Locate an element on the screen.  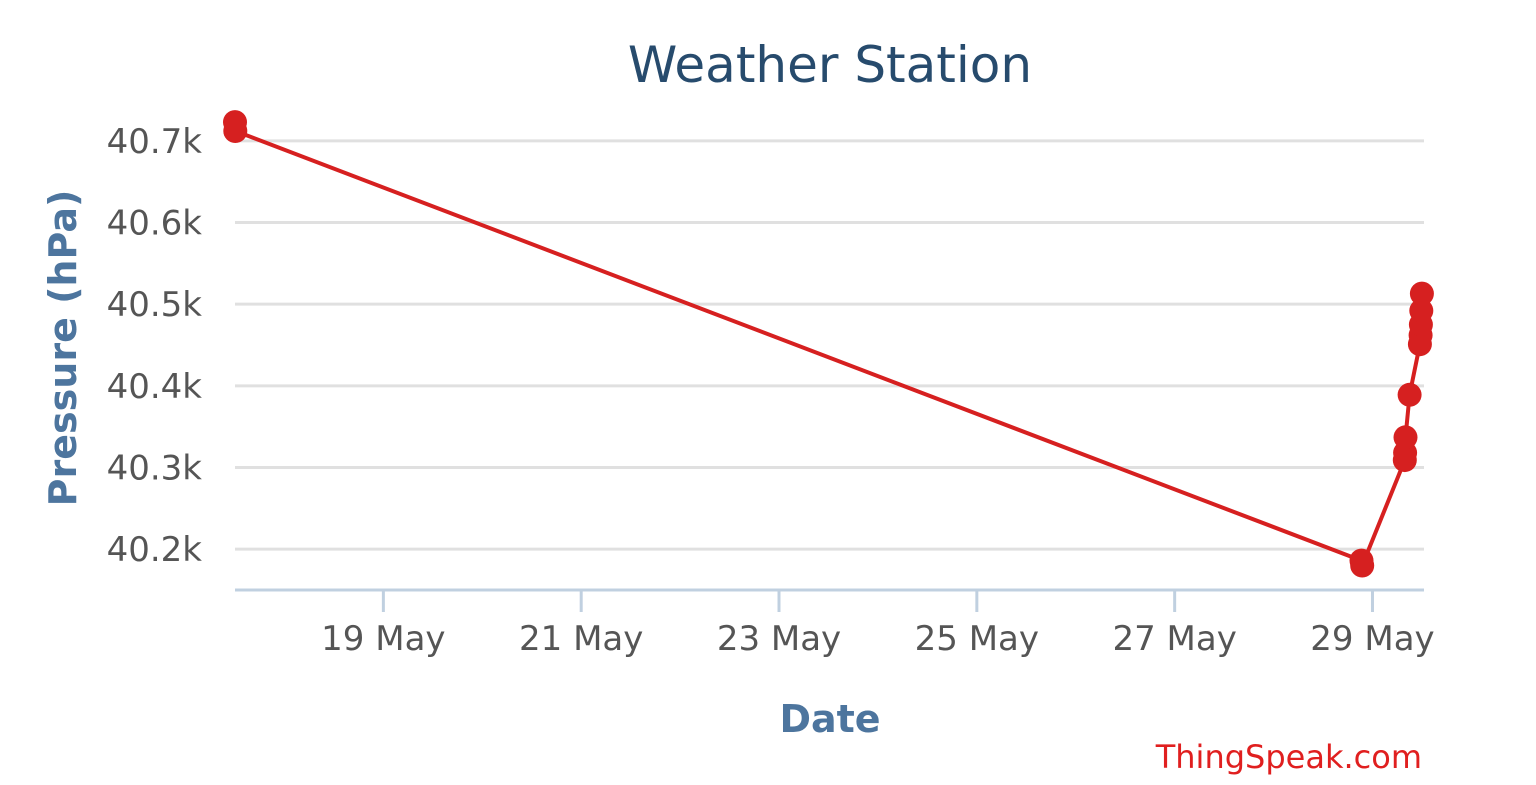
x-axis-ticks: 19 May 21 May 23 May 25 May 27 May 29 May is located at coordinates (878, 624).